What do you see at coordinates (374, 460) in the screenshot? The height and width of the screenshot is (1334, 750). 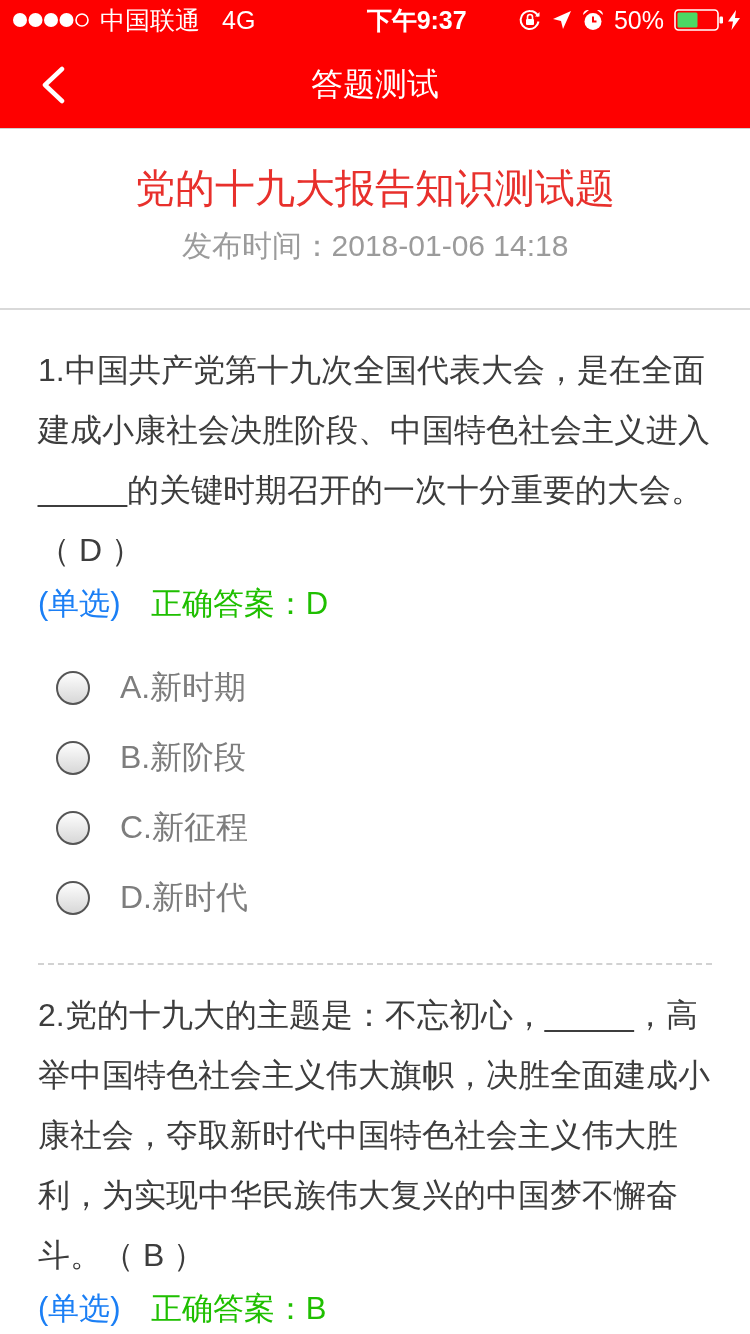 I see `question-text: 1.中国共产党第十九次全国代表大会，是在全面建成小康社会决胜阶段、中国特色社会主义进入_____的关键时期召开的一次十分重要的大会。（ D ）` at bounding box center [374, 460].